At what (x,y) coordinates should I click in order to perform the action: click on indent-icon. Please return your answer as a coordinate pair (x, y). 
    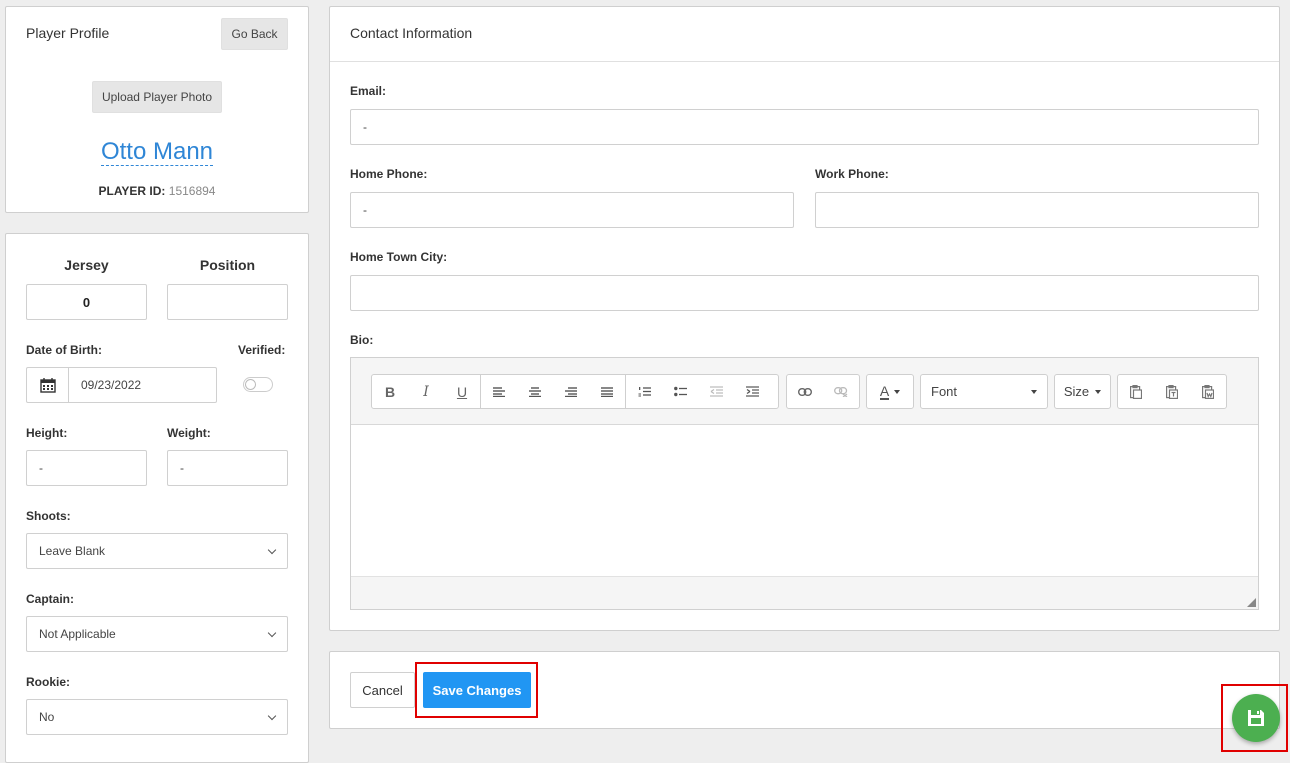
    Looking at the image, I should click on (752, 391).